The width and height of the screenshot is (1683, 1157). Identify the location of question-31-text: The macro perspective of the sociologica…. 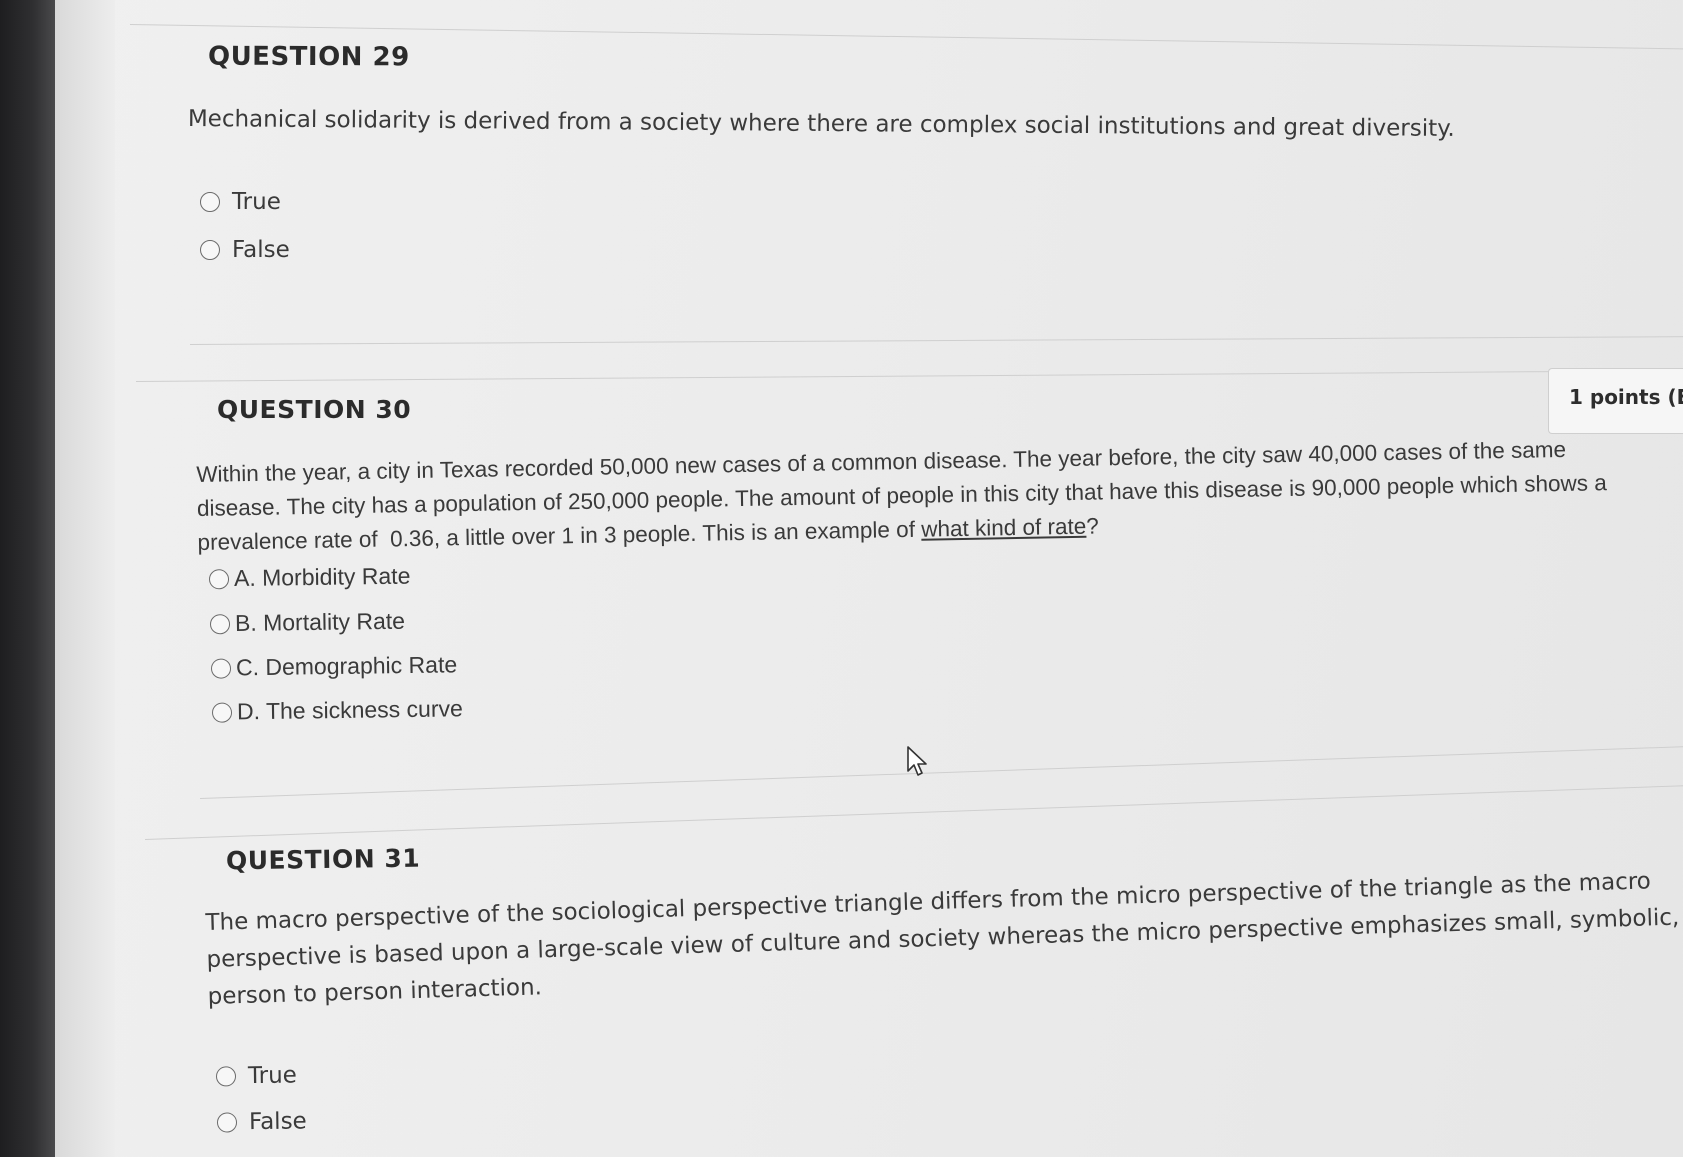
(943, 939).